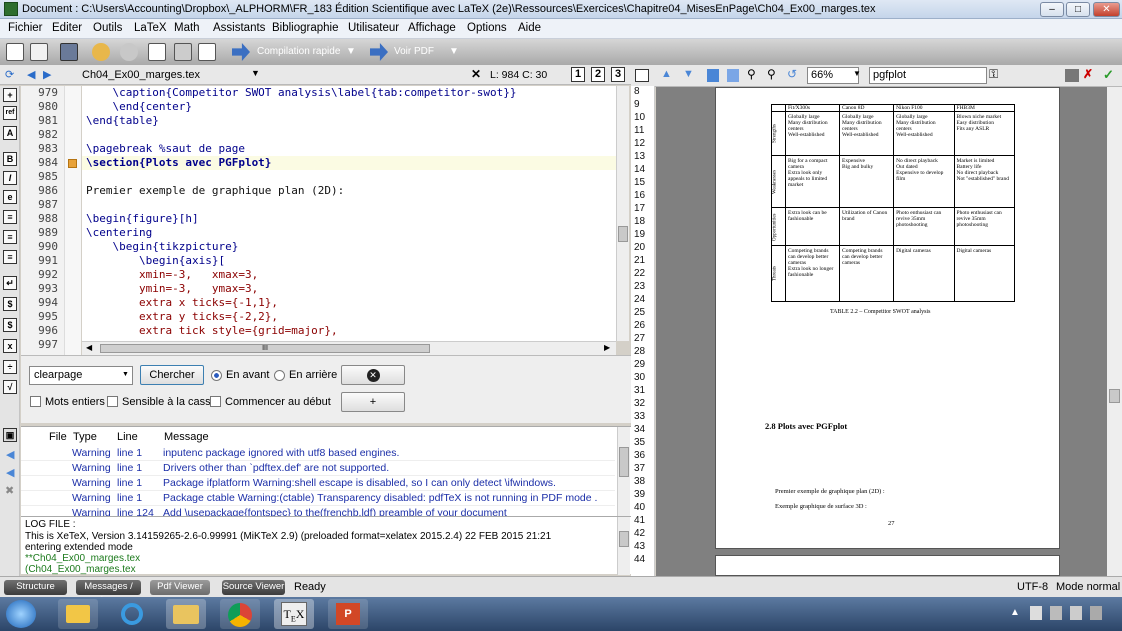  I want to click on prev-error-icon: ◀, so click(10, 454).